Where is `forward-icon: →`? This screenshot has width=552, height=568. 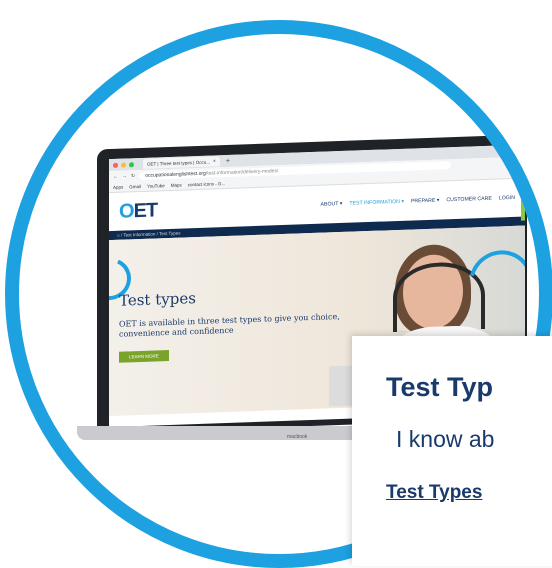 forward-icon: → is located at coordinates (124, 176).